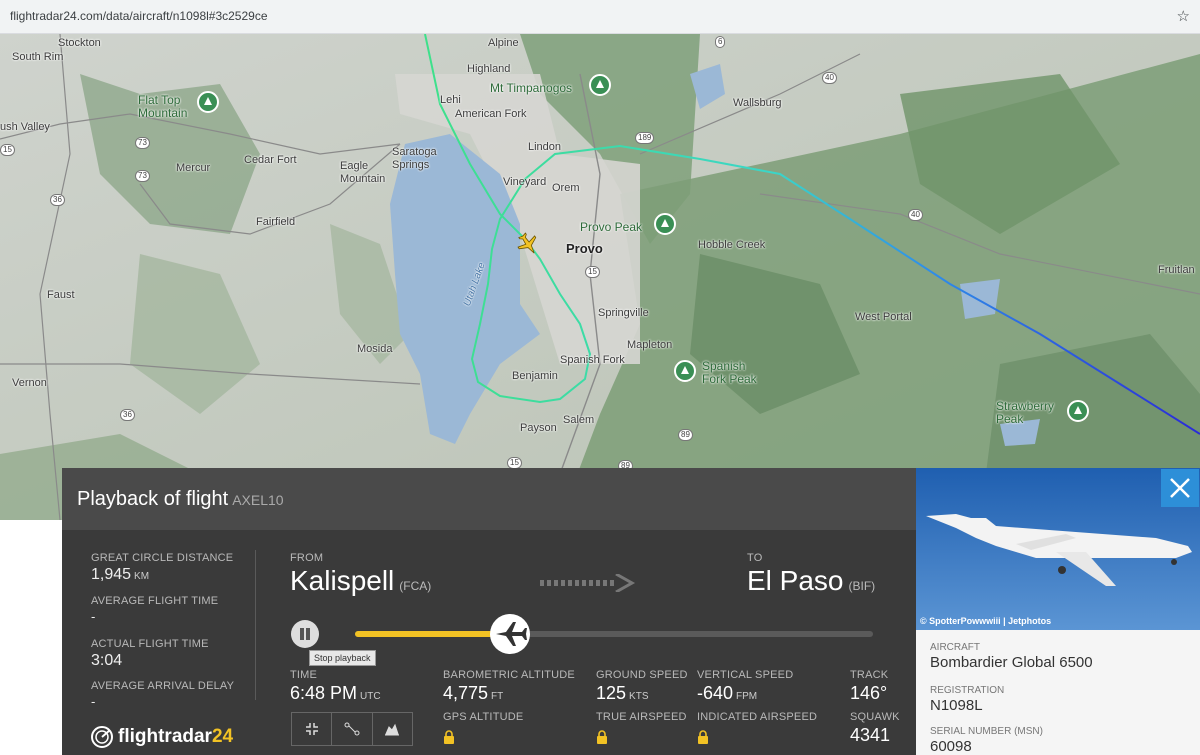 This screenshot has height=755, width=1200. I want to click on ground-speed-label: GROUND SPEED, so click(642, 675).